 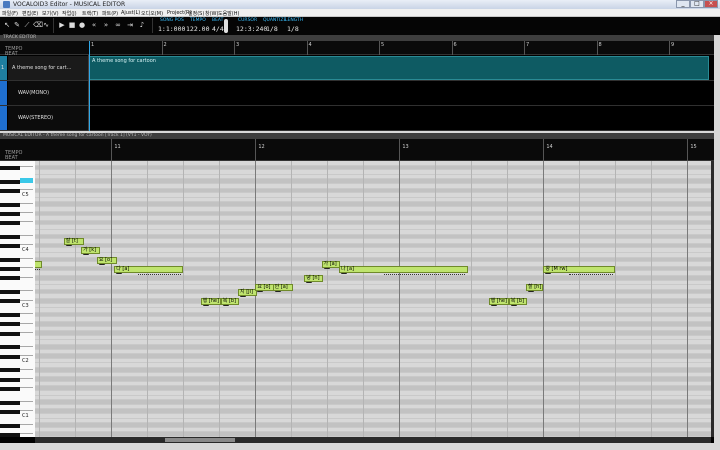 What do you see at coordinates (106, 25) in the screenshot?
I see `fast-forward-icon: »` at bounding box center [106, 25].